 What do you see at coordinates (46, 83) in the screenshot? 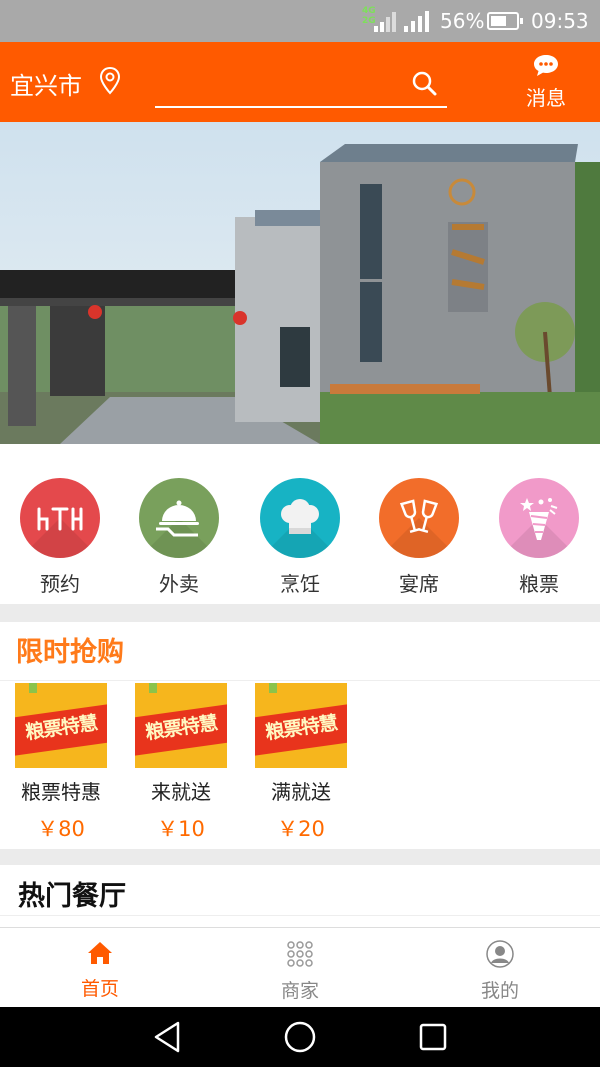
I see `city-selector: 宜兴市` at bounding box center [46, 83].